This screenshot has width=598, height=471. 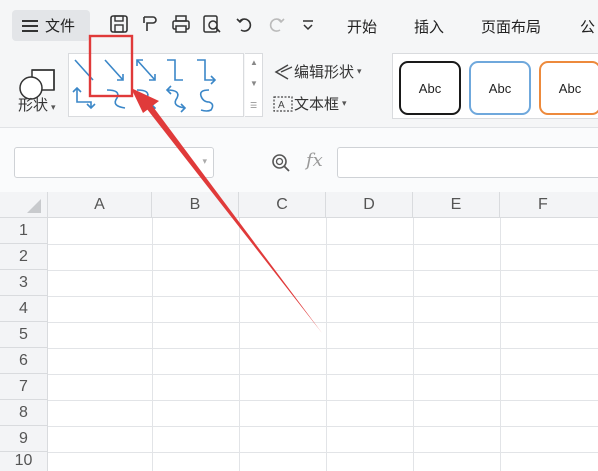 I want to click on row-header-6: 6, so click(x=24, y=361).